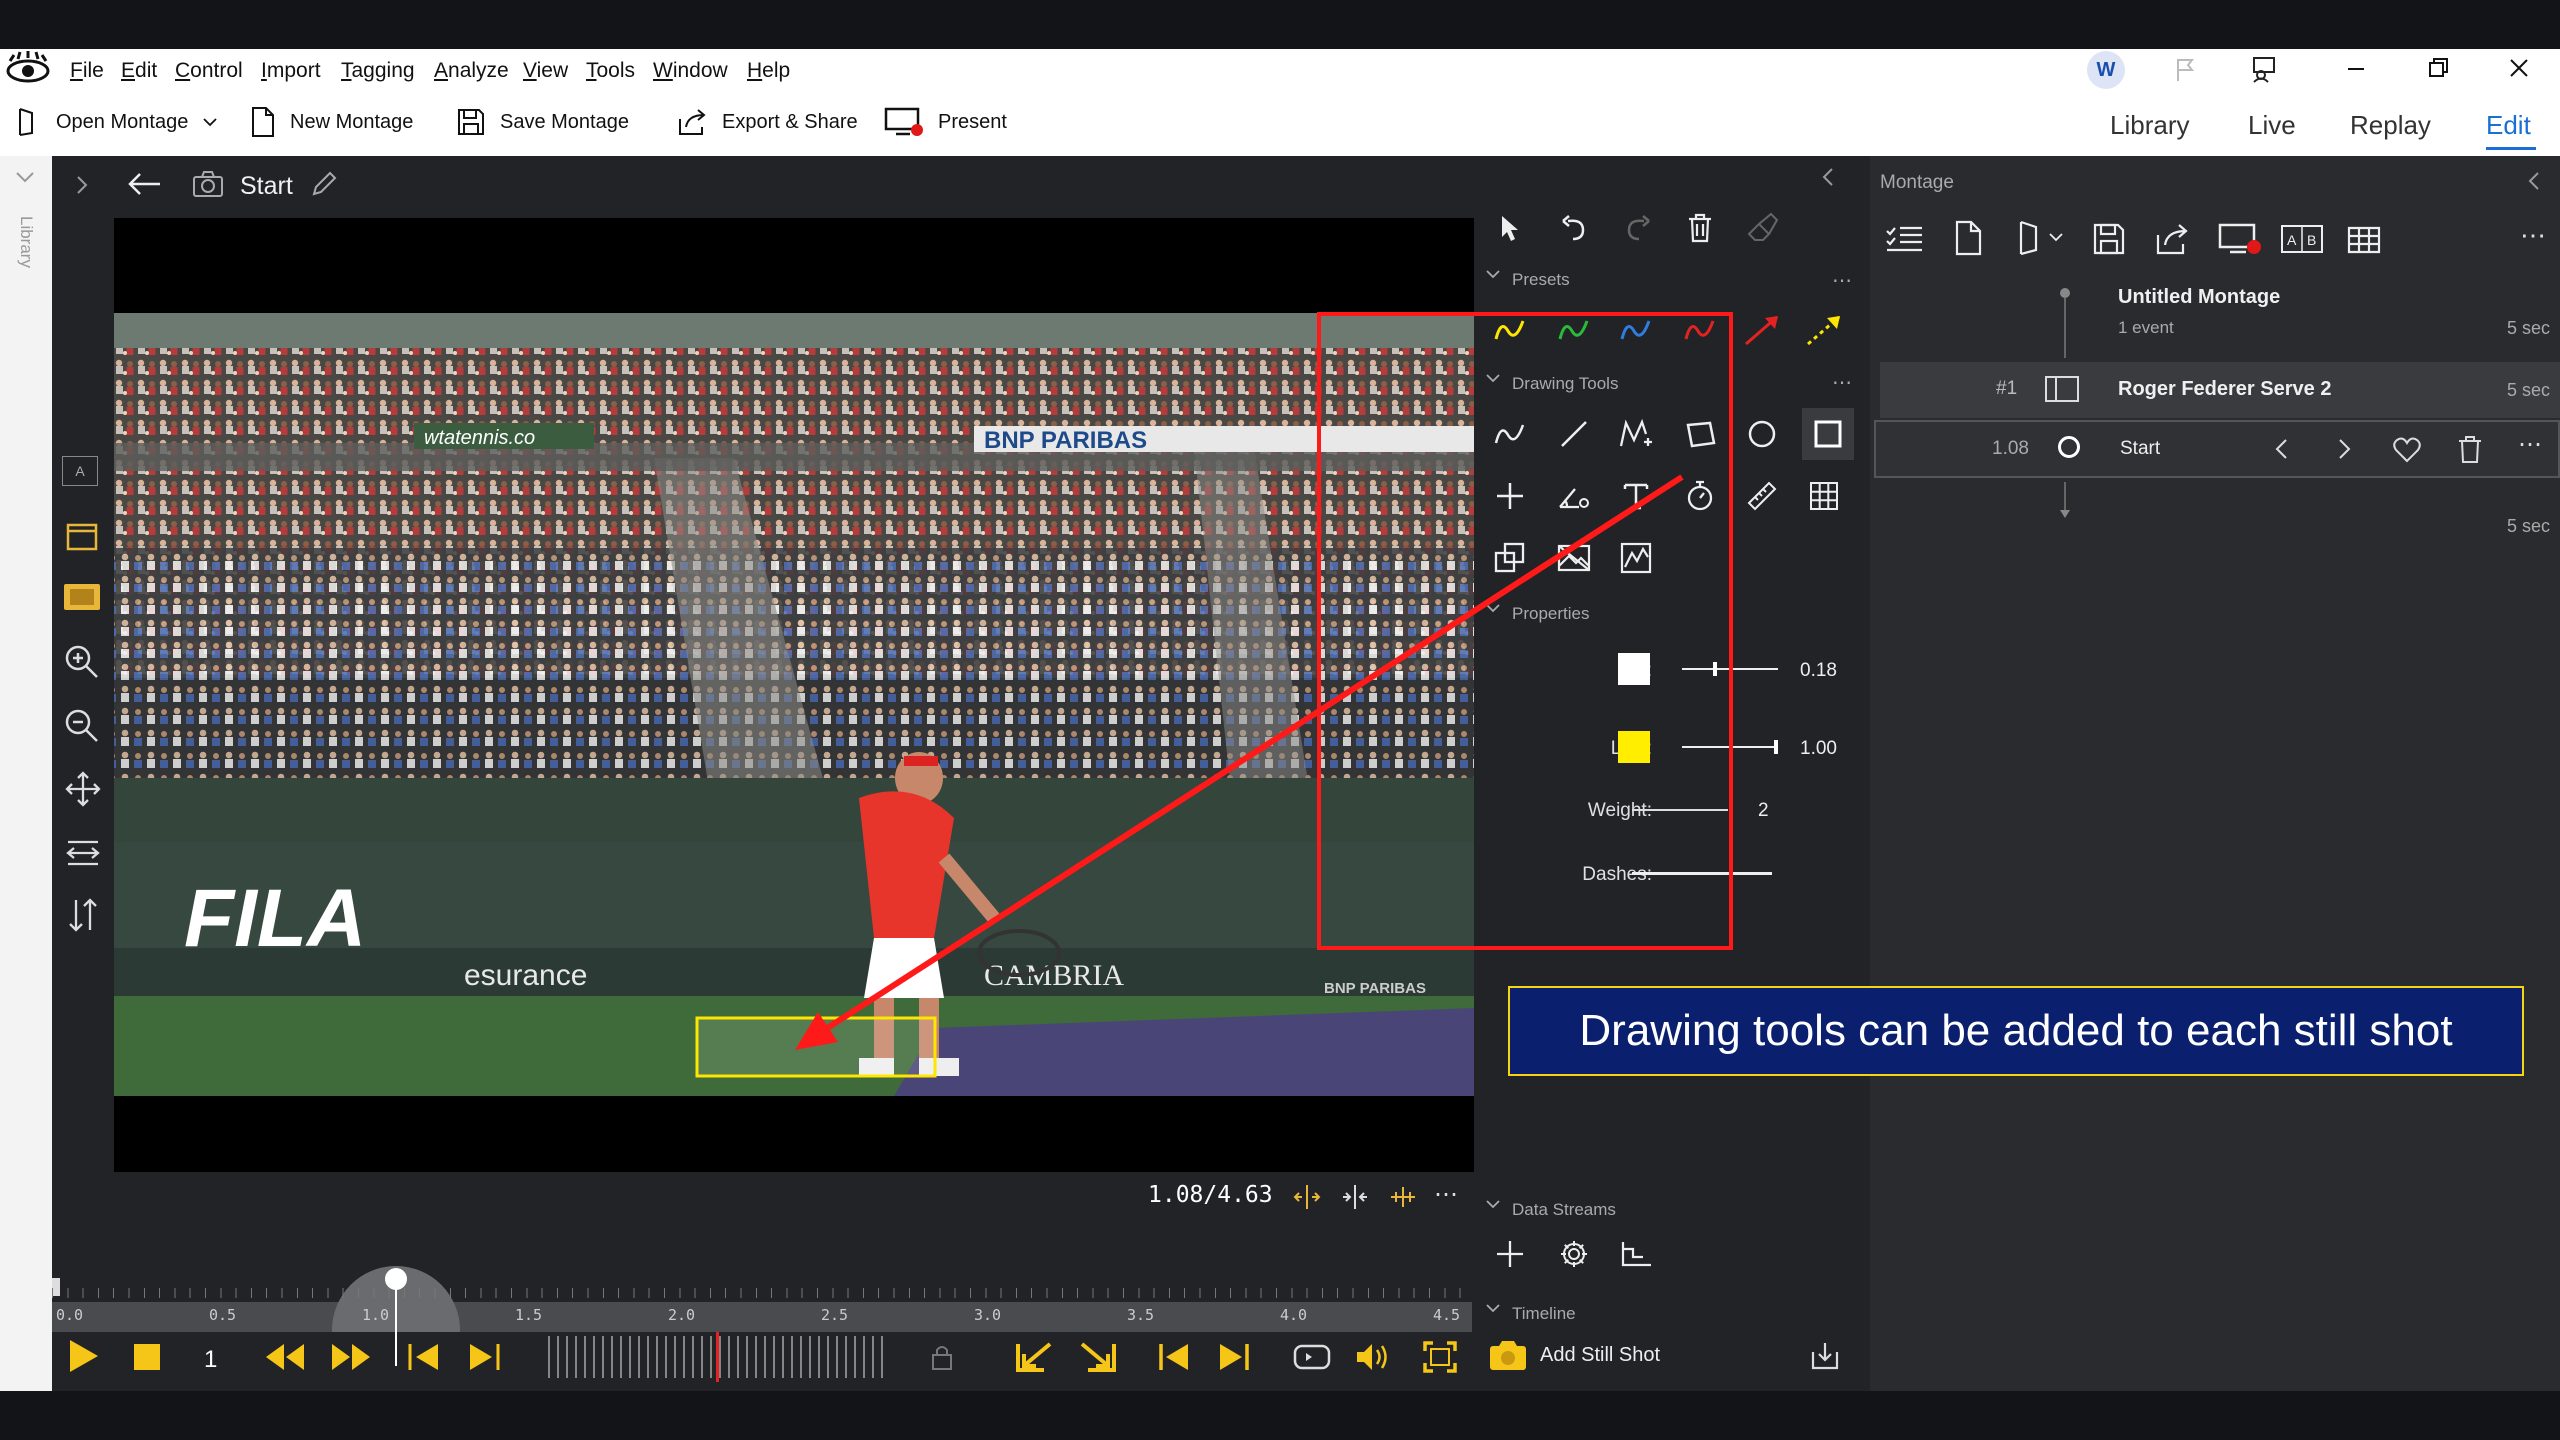 The image size is (2560, 1440). What do you see at coordinates (1493, 1205) in the screenshot?
I see `data-streams-chevron-icon` at bounding box center [1493, 1205].